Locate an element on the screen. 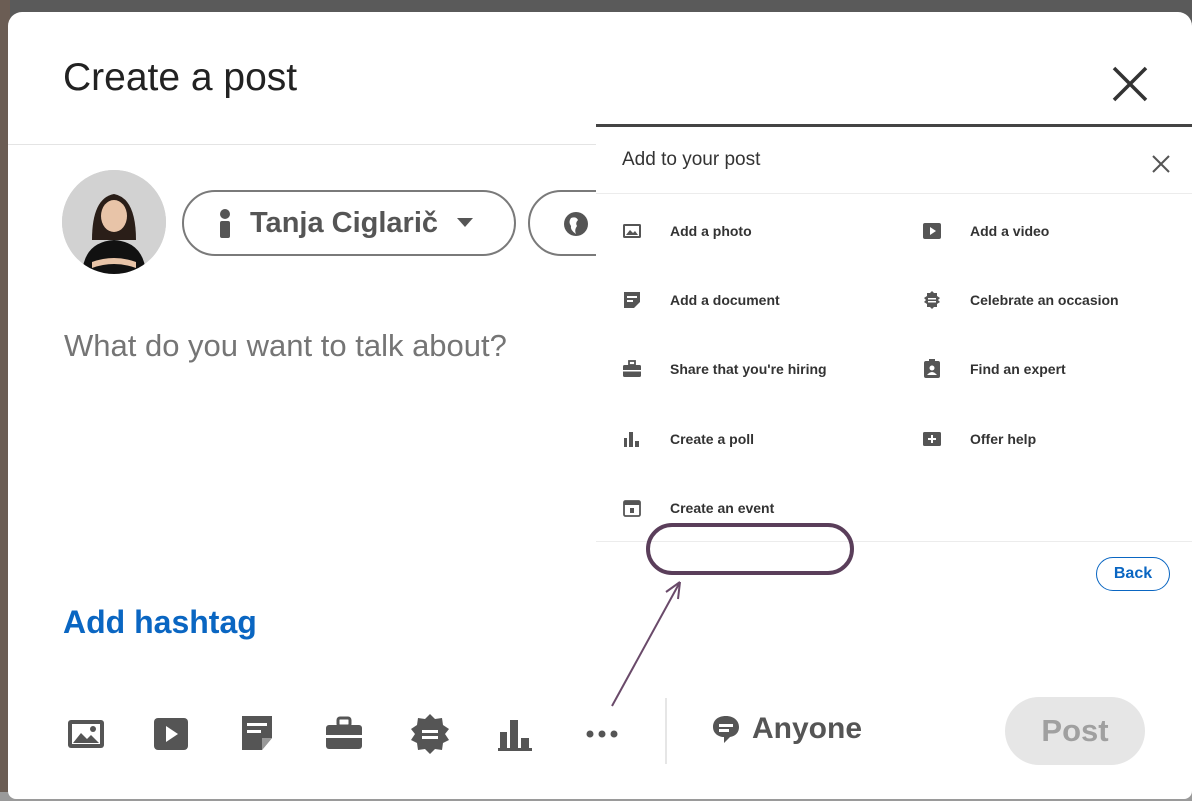  job-icon is located at coordinates (346, 734).